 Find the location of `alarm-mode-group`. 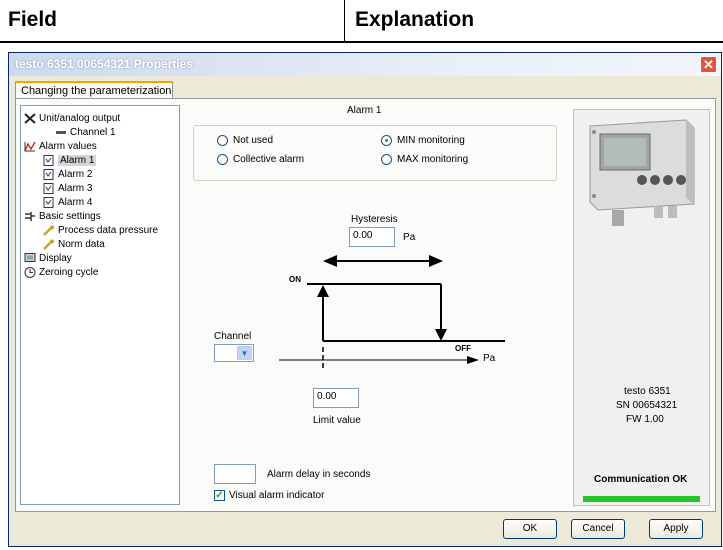

alarm-mode-group is located at coordinates (375, 153).